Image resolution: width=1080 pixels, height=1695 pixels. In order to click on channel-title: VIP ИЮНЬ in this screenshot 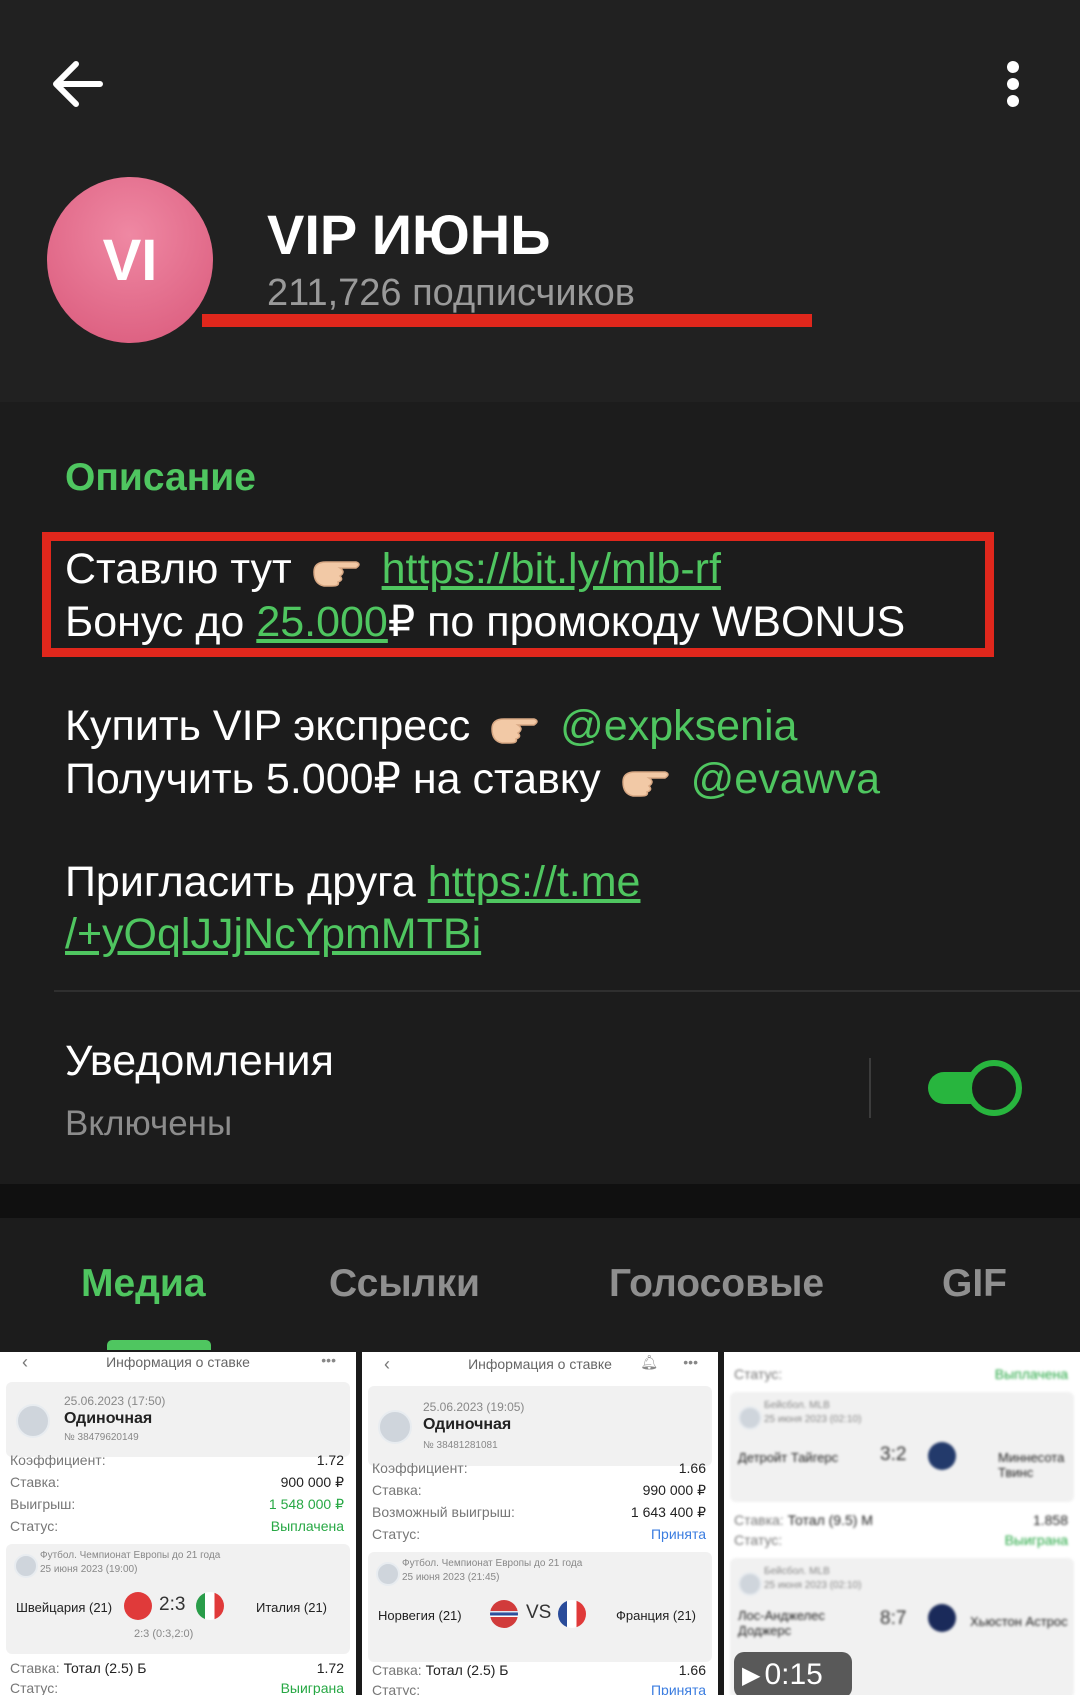, I will do `click(409, 234)`.